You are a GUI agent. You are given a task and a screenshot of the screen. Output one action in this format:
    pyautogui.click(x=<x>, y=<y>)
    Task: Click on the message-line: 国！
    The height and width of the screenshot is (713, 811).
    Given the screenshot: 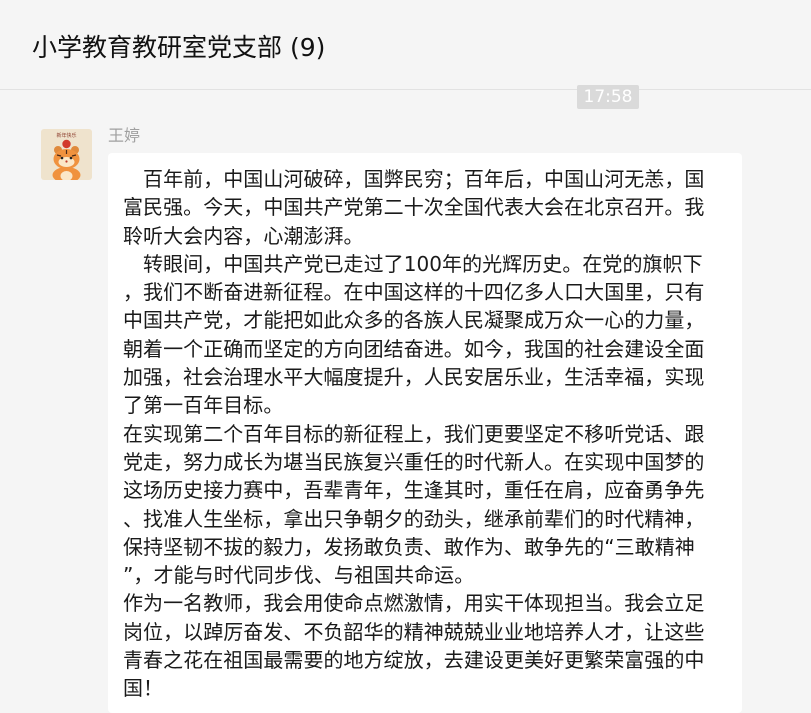 What is the action you would take?
    pyautogui.click(x=143, y=688)
    